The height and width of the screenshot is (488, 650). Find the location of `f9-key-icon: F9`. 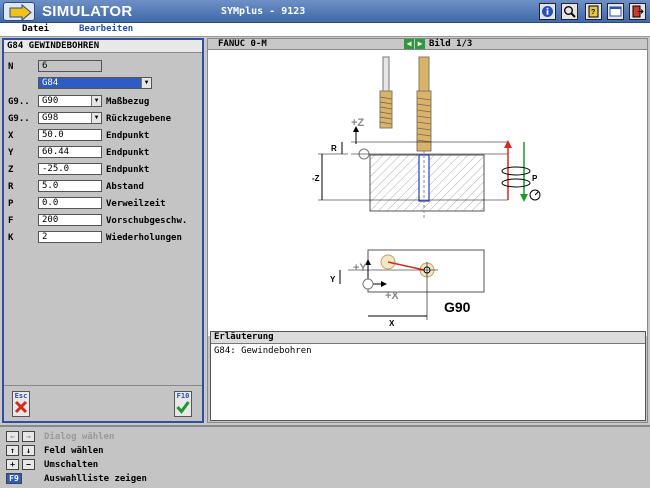

f9-key-icon: F9 is located at coordinates (14, 478).